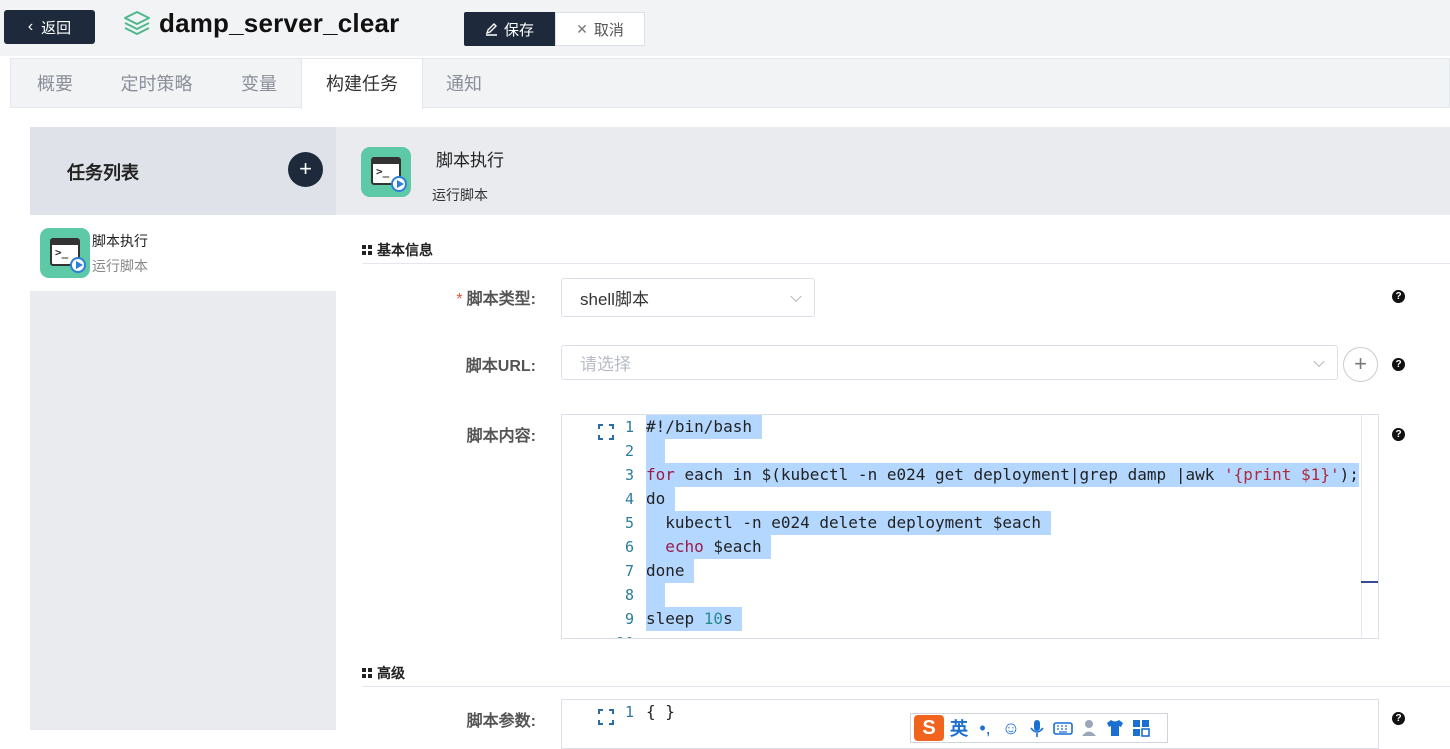  Describe the element at coordinates (848, 523) in the screenshot. I see `line-text: kubectl -n e024 delete deployment $each` at that location.